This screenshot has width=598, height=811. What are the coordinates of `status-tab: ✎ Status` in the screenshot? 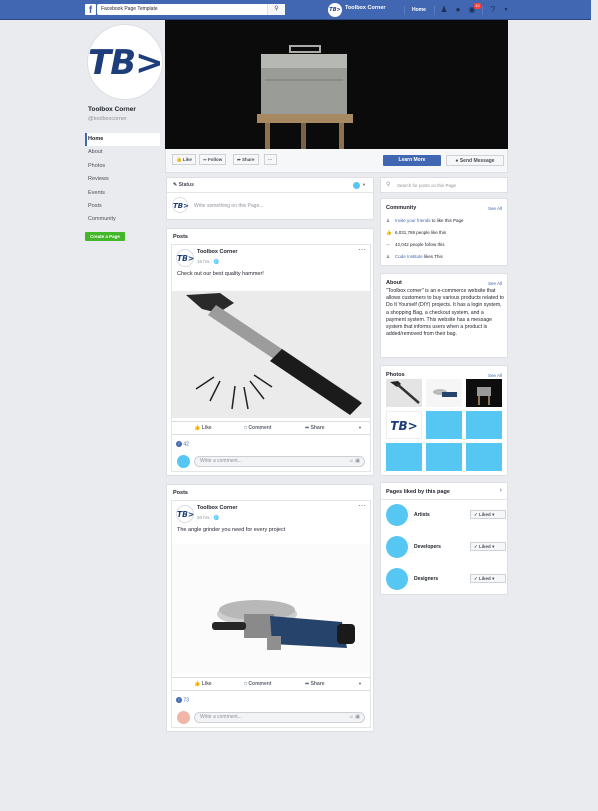 It's located at (183, 185).